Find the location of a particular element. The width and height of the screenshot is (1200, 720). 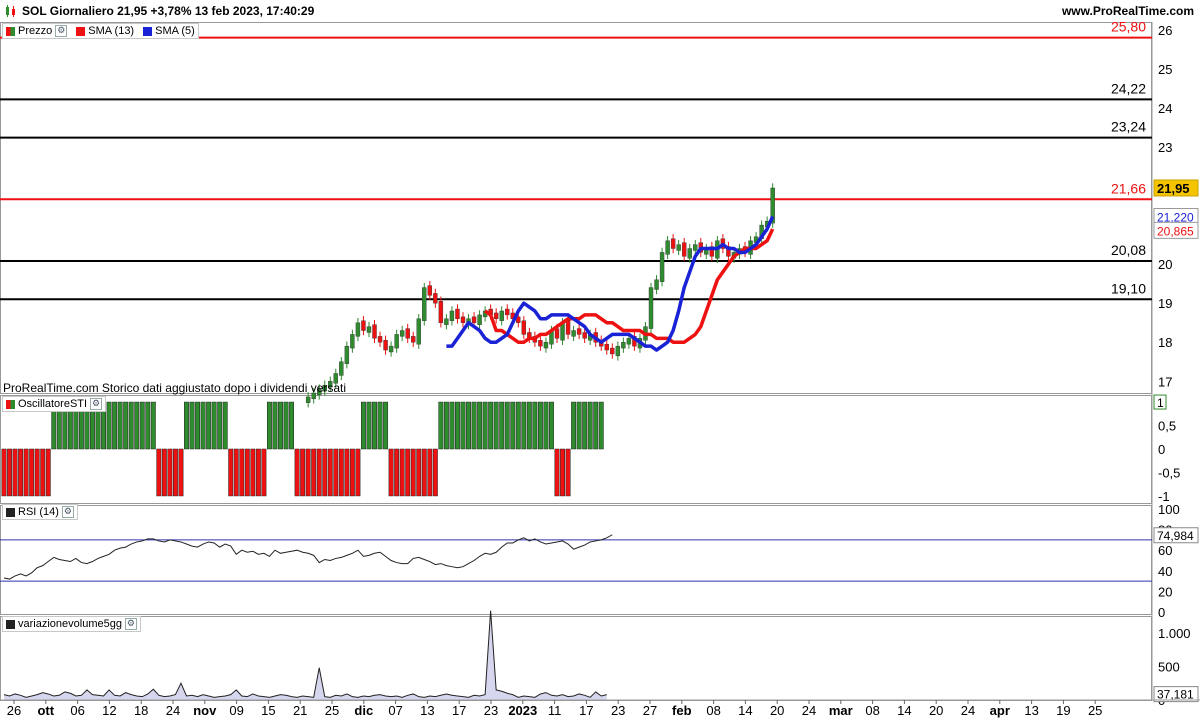

sma13-swatch-icon is located at coordinates (81, 31).